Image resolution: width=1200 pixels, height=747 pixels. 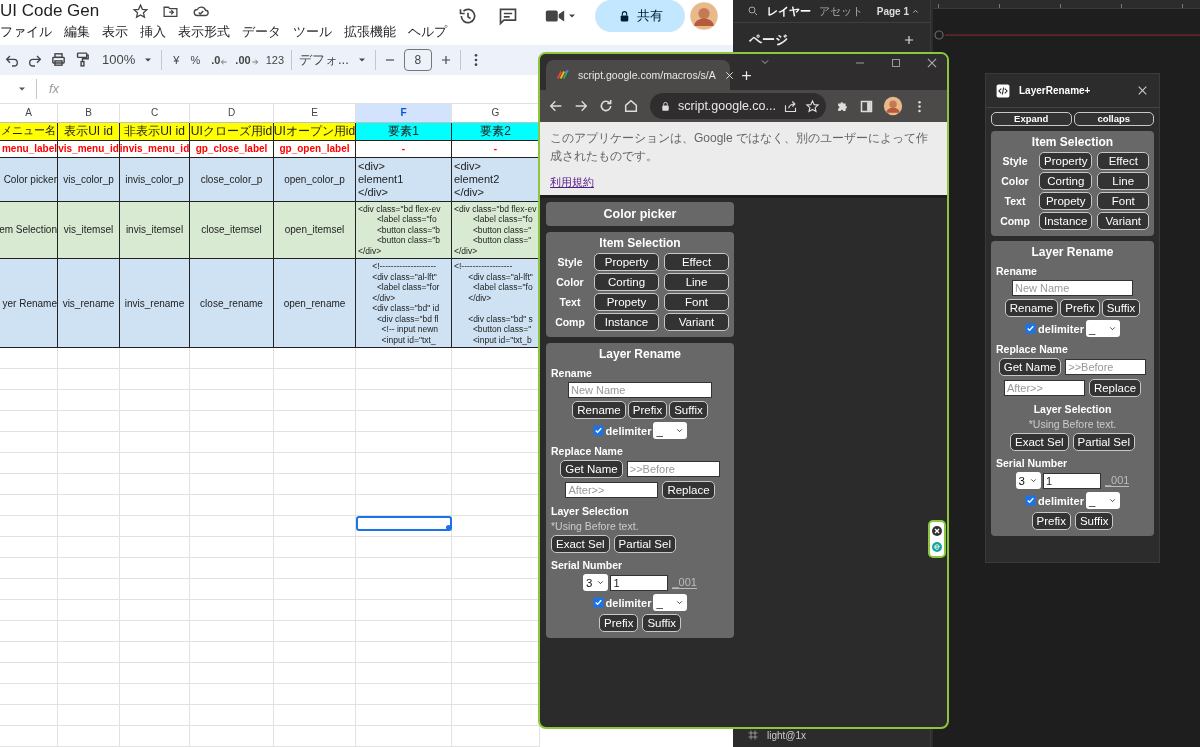 What do you see at coordinates (153, 32) in the screenshot?
I see `menu-item: 挿入` at bounding box center [153, 32].